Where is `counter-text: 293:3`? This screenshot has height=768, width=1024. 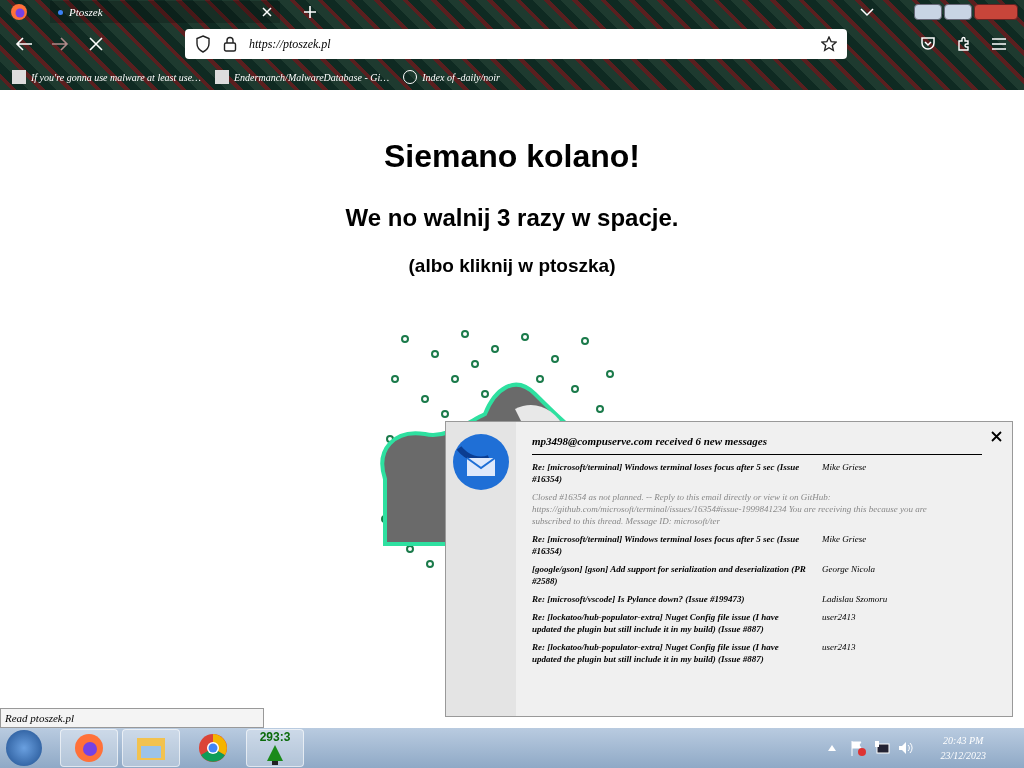 counter-text: 293:3 is located at coordinates (275, 737).